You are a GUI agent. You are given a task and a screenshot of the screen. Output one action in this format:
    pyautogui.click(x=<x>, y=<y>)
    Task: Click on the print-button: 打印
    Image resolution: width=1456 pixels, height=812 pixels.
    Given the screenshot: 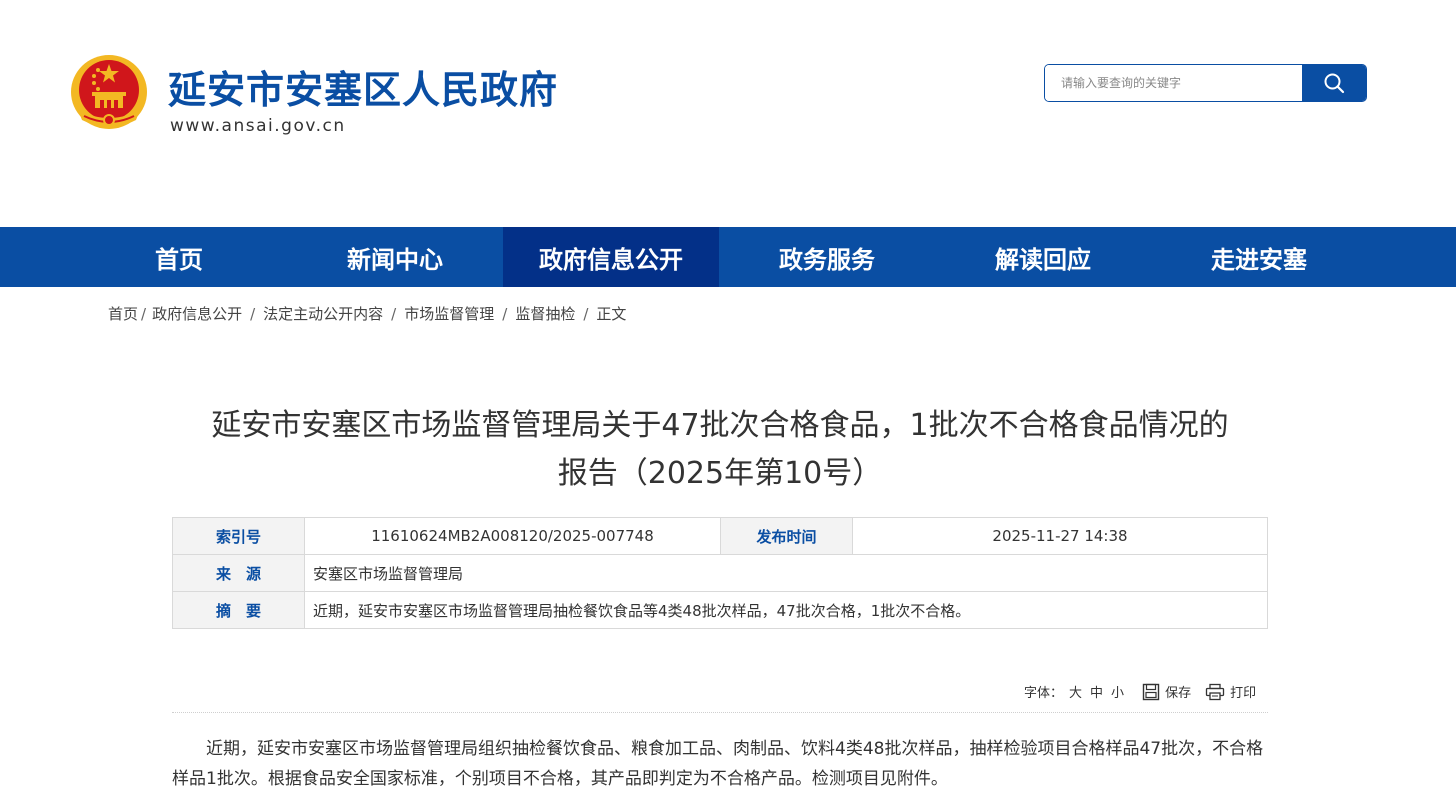 What is the action you would take?
    pyautogui.click(x=1230, y=691)
    